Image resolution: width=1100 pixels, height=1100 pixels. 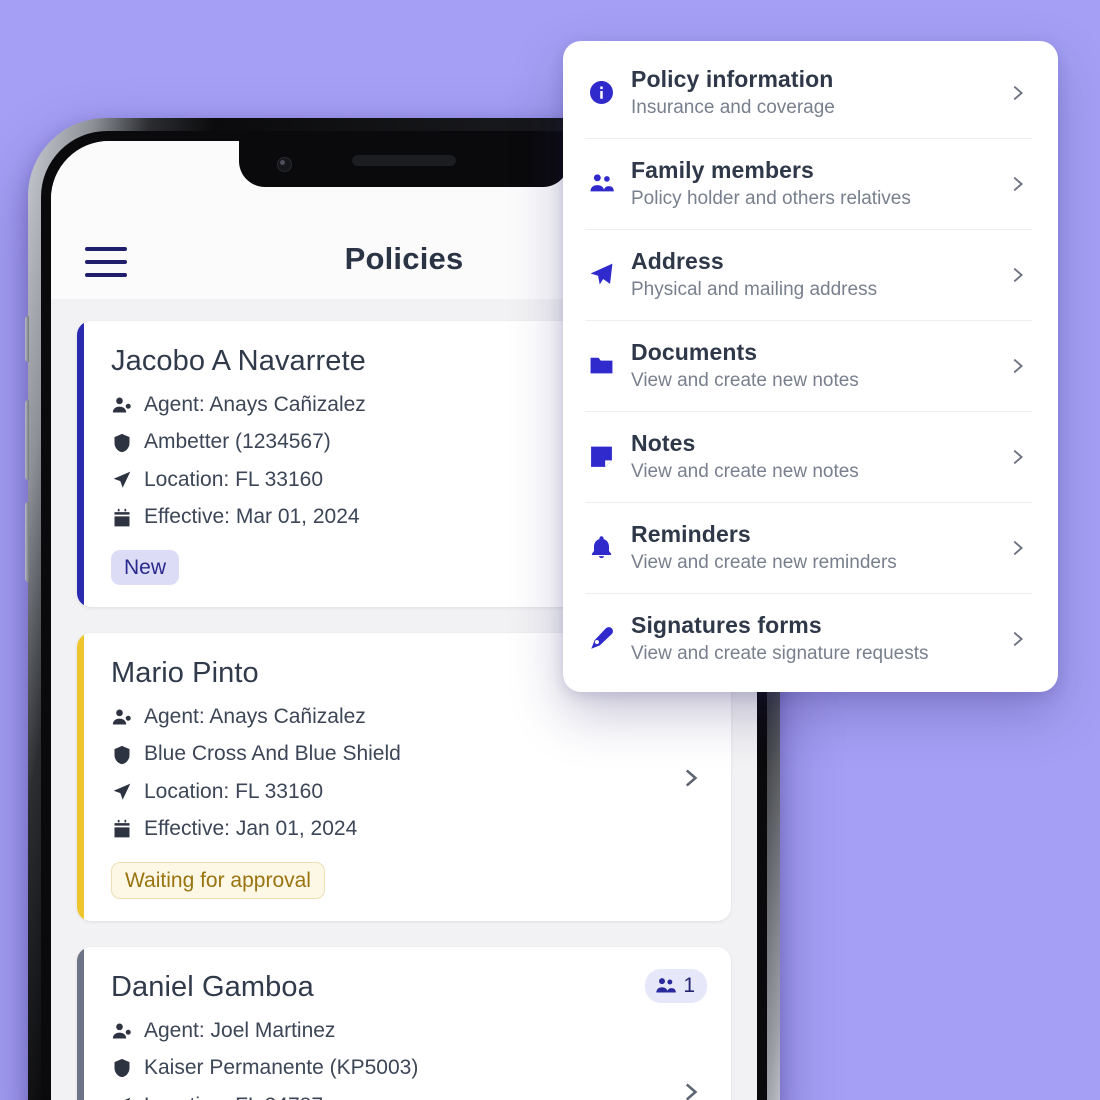 I want to click on info-circle-icon, so click(x=601, y=93).